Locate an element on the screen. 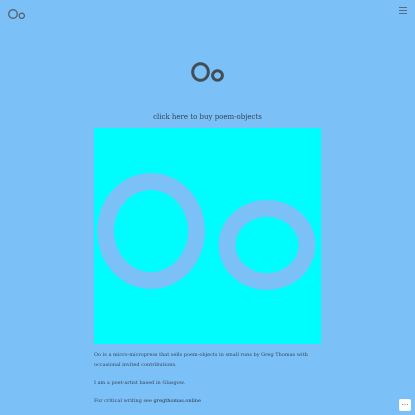  oo-large-logo-icon is located at coordinates (207, 72).